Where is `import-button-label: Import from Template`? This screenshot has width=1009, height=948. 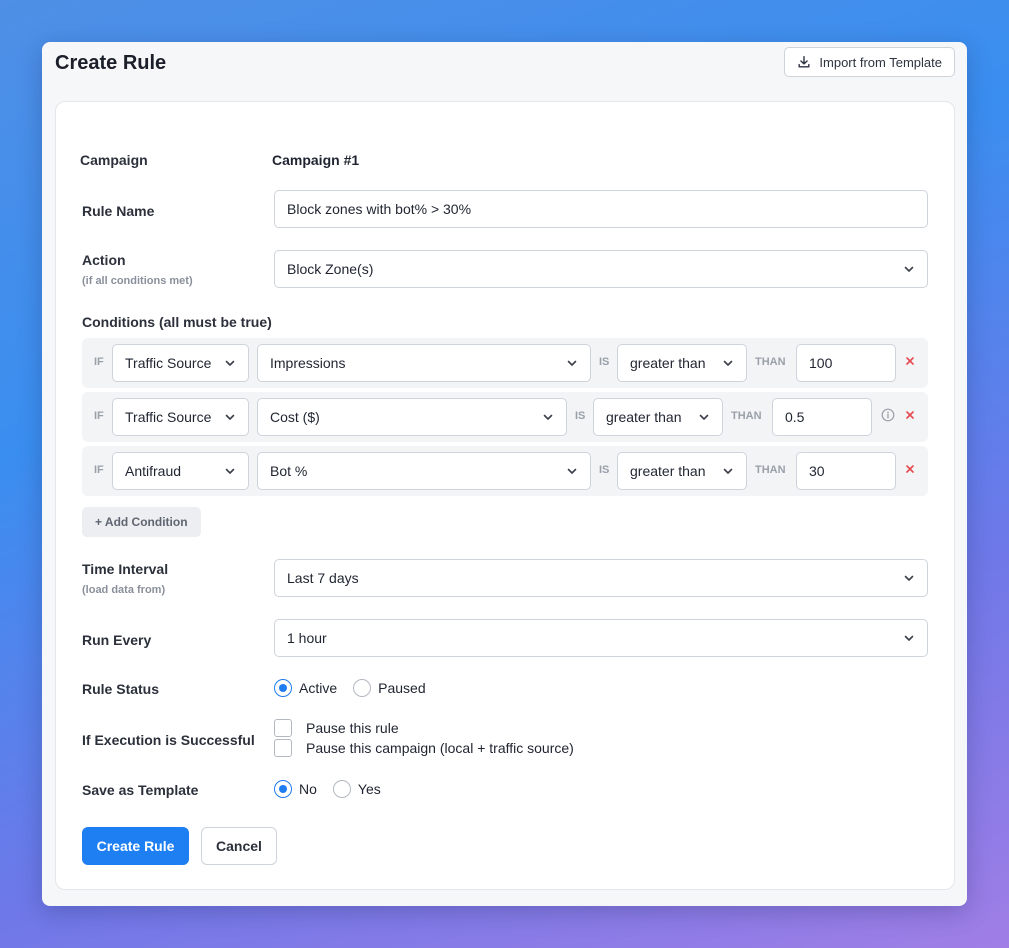 import-button-label: Import from Template is located at coordinates (880, 62).